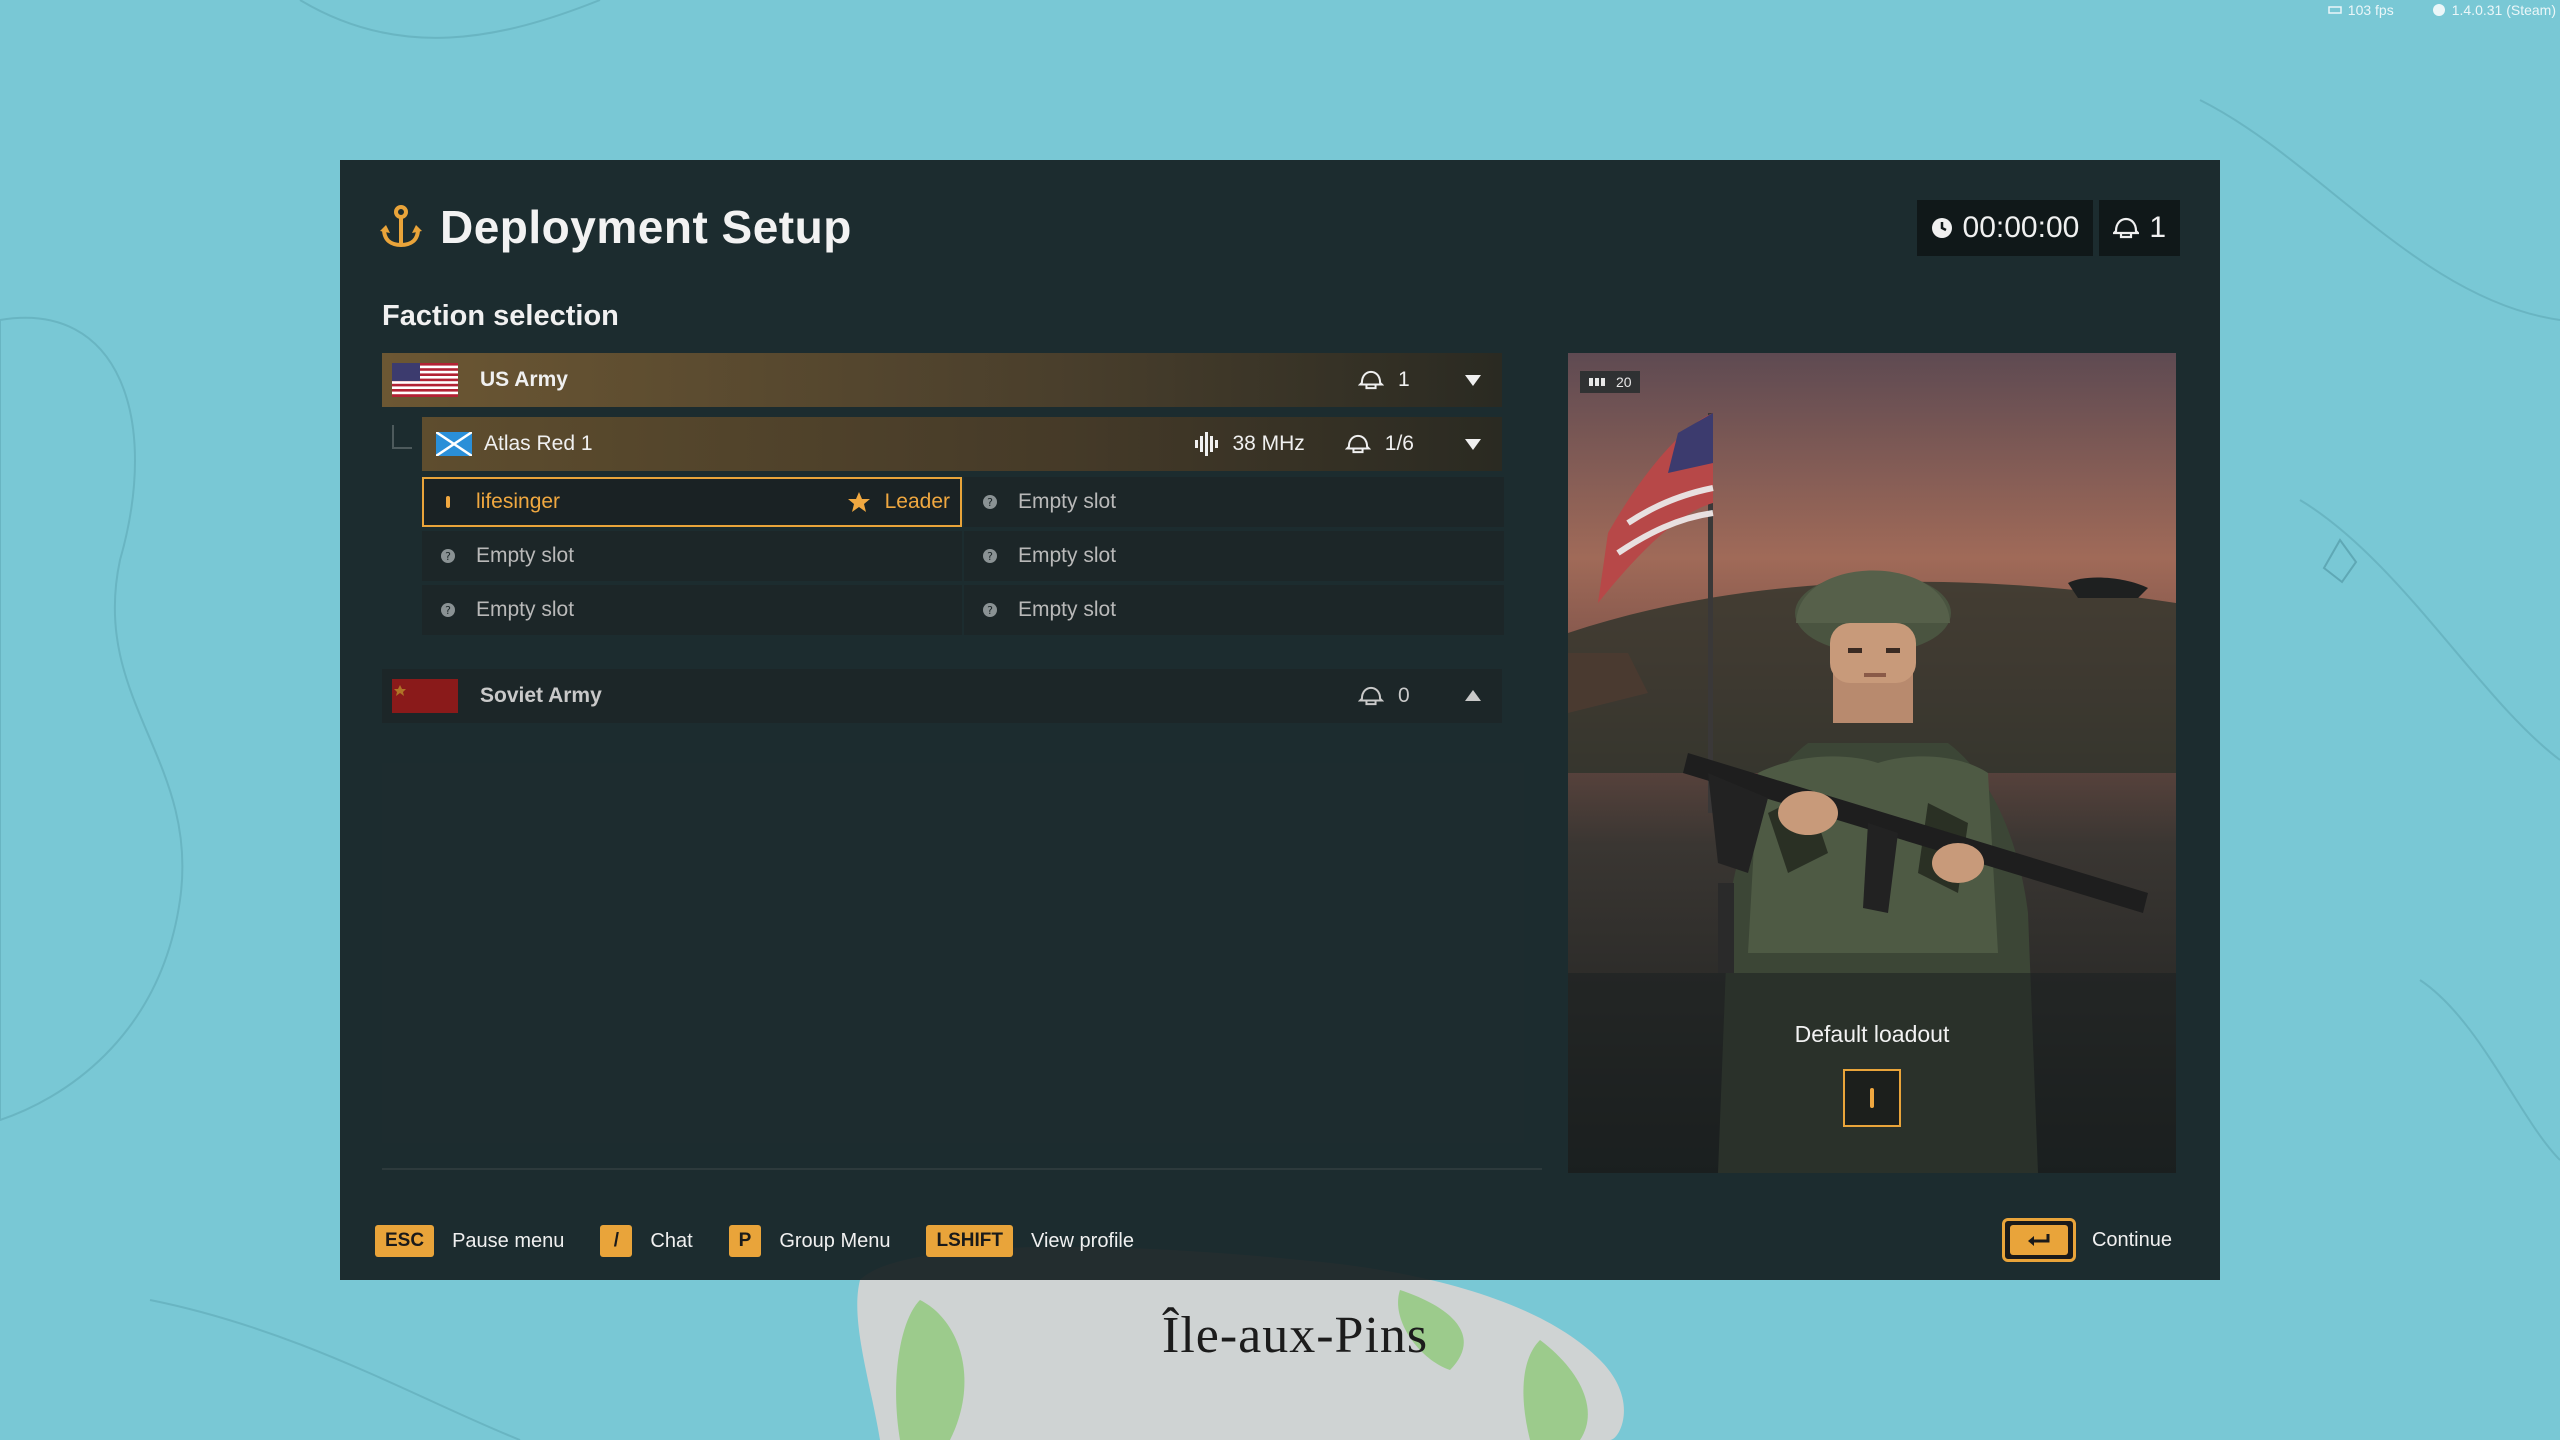  I want to click on continue-action: Continue, so click(2086, 1240).